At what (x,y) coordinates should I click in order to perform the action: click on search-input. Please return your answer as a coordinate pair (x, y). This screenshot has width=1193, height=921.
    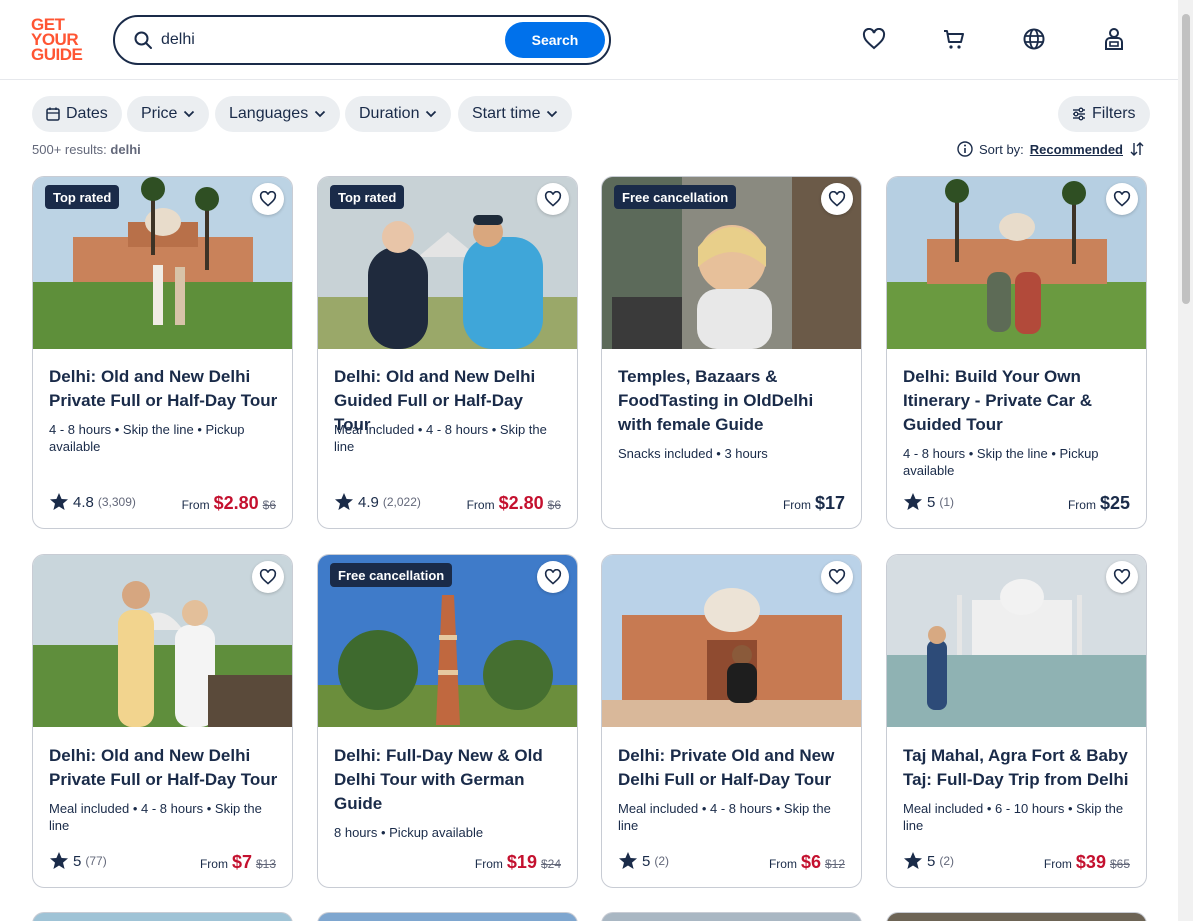
    Looking at the image, I should click on (326, 40).